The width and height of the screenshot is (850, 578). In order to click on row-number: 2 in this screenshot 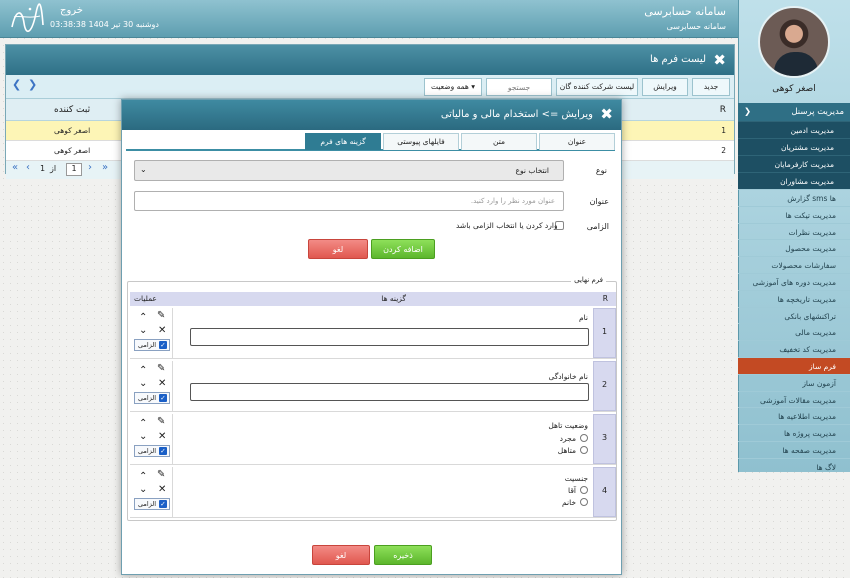, I will do `click(604, 386)`.